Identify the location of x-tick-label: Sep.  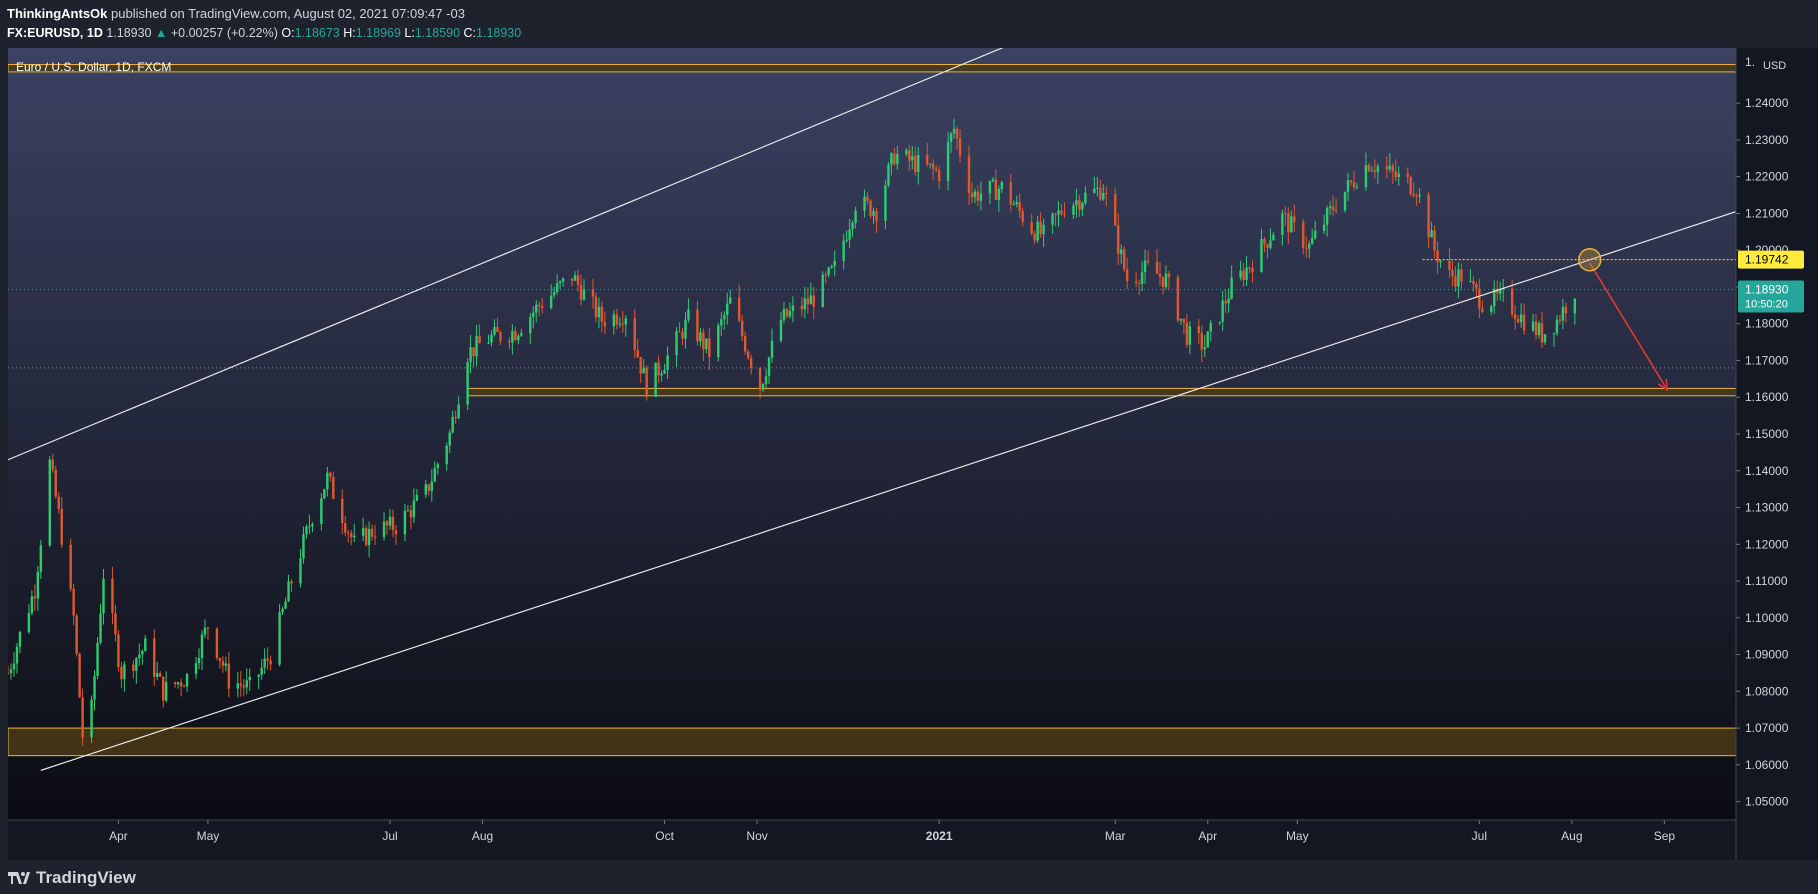
(1665, 836).